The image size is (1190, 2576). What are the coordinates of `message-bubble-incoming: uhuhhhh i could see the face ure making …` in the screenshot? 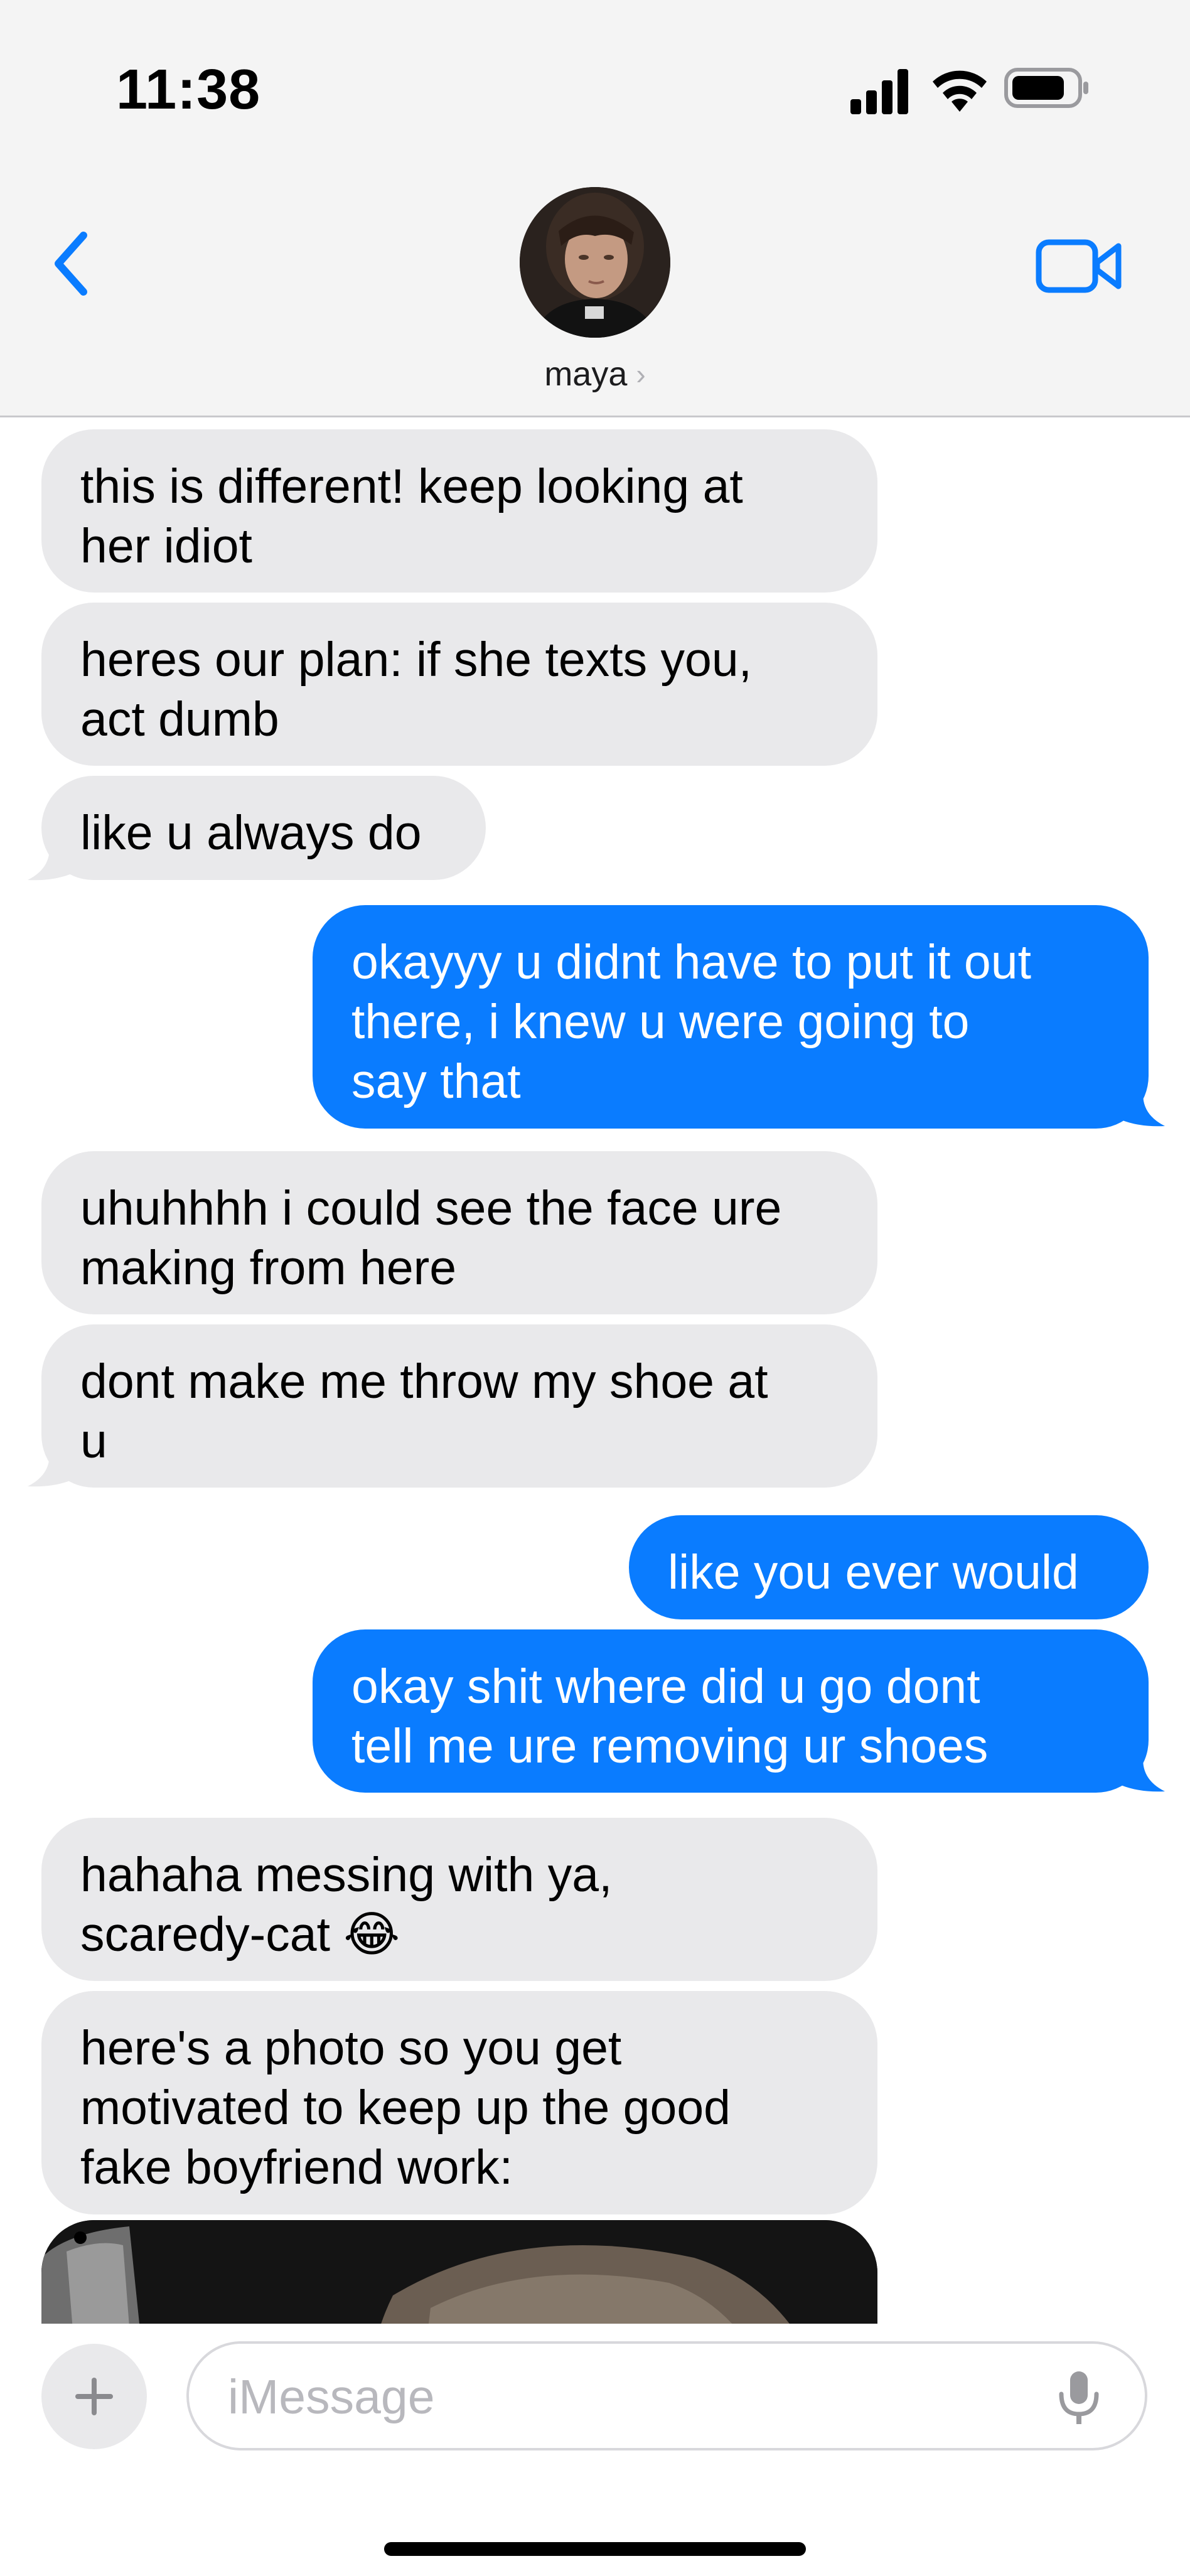 It's located at (459, 1232).